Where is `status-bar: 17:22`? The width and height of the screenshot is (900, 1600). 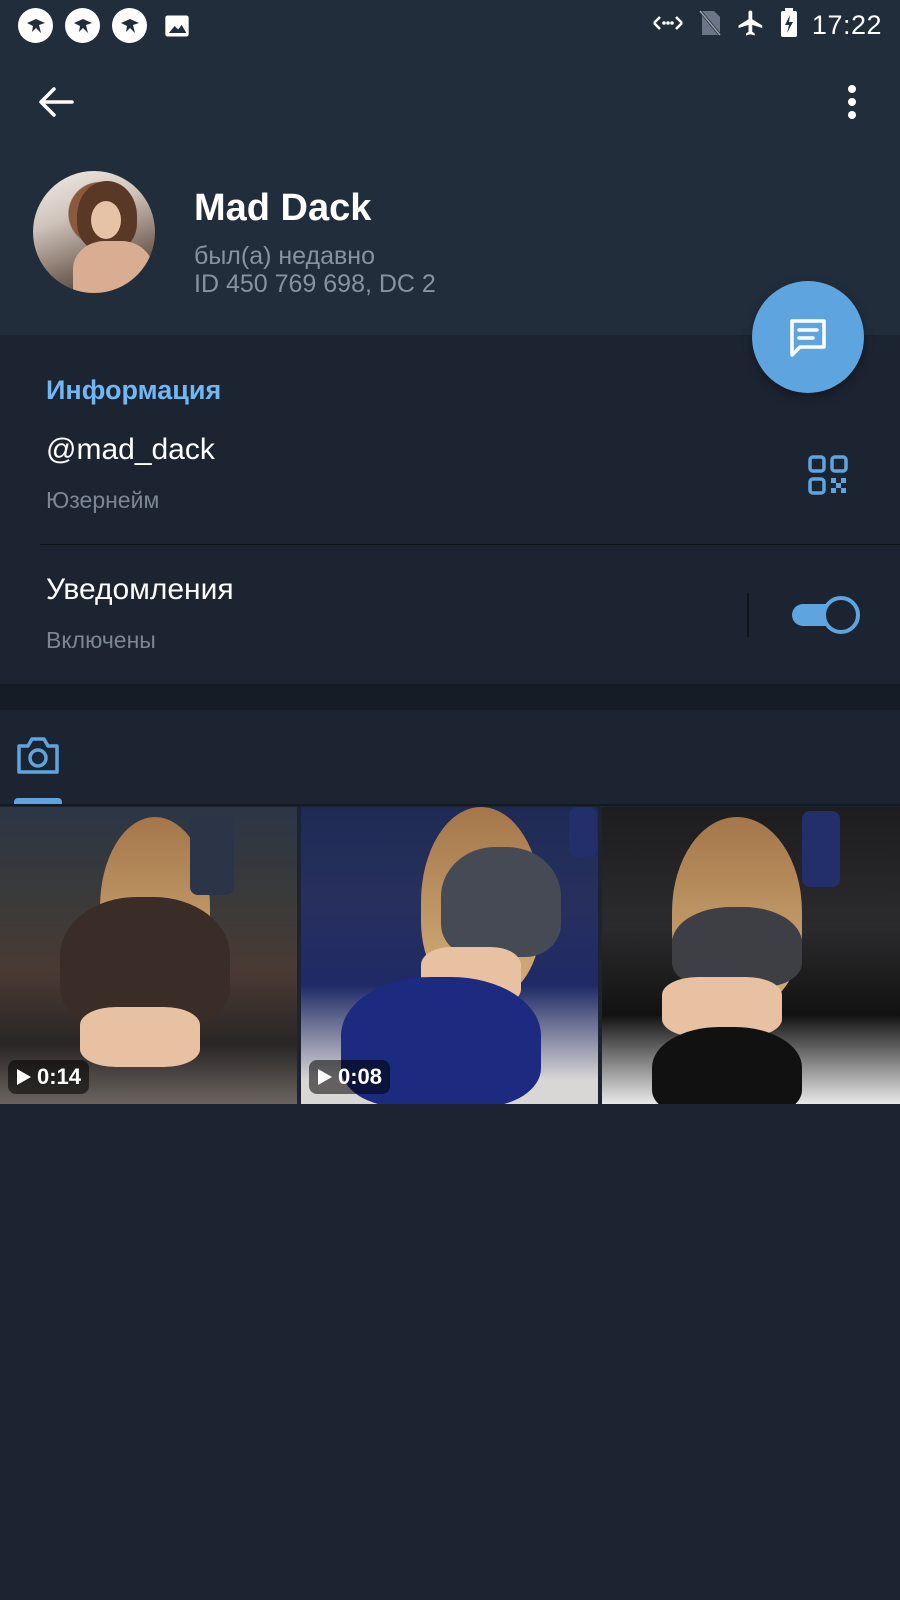
status-bar: 17:22 is located at coordinates (450, 25).